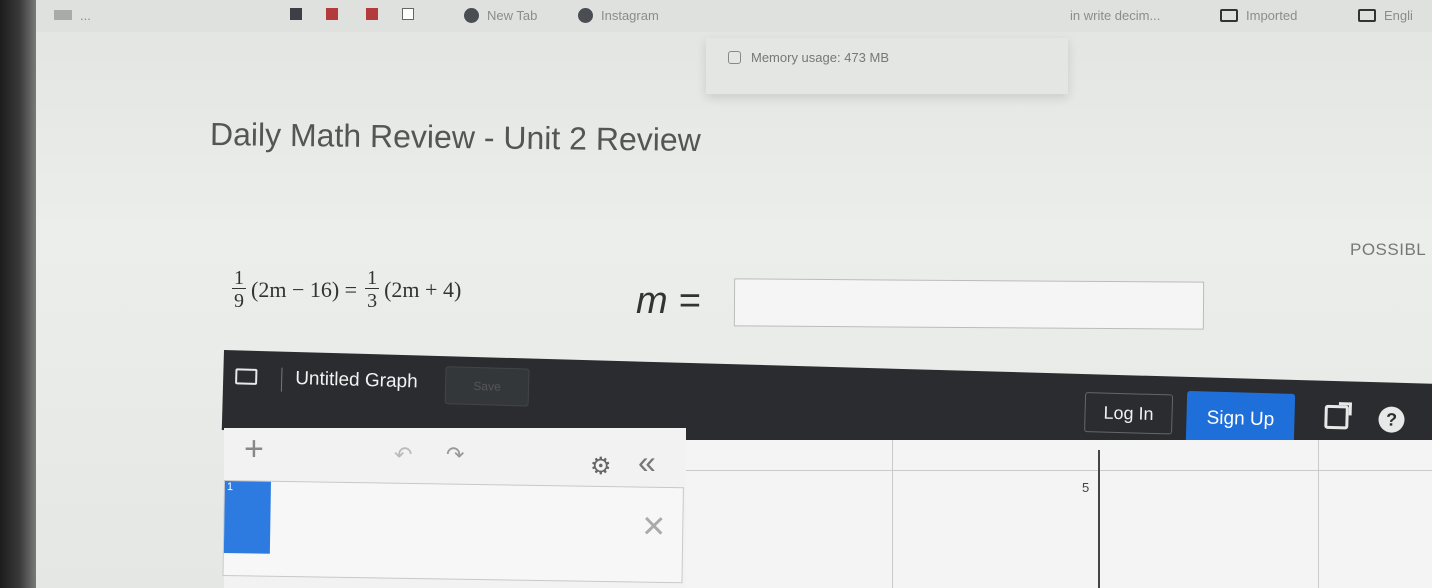  I want to click on answer-label: m =, so click(668, 301).